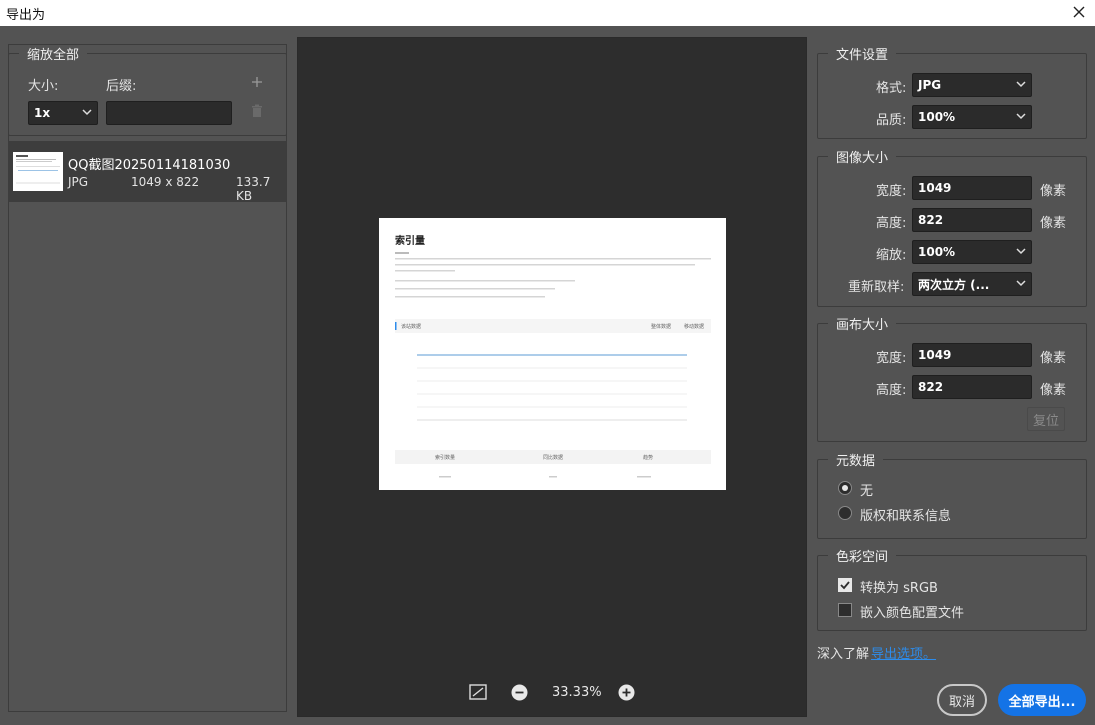  Describe the element at coordinates (53, 55) in the screenshot. I see `scale-all-title: 缩放全部` at that location.